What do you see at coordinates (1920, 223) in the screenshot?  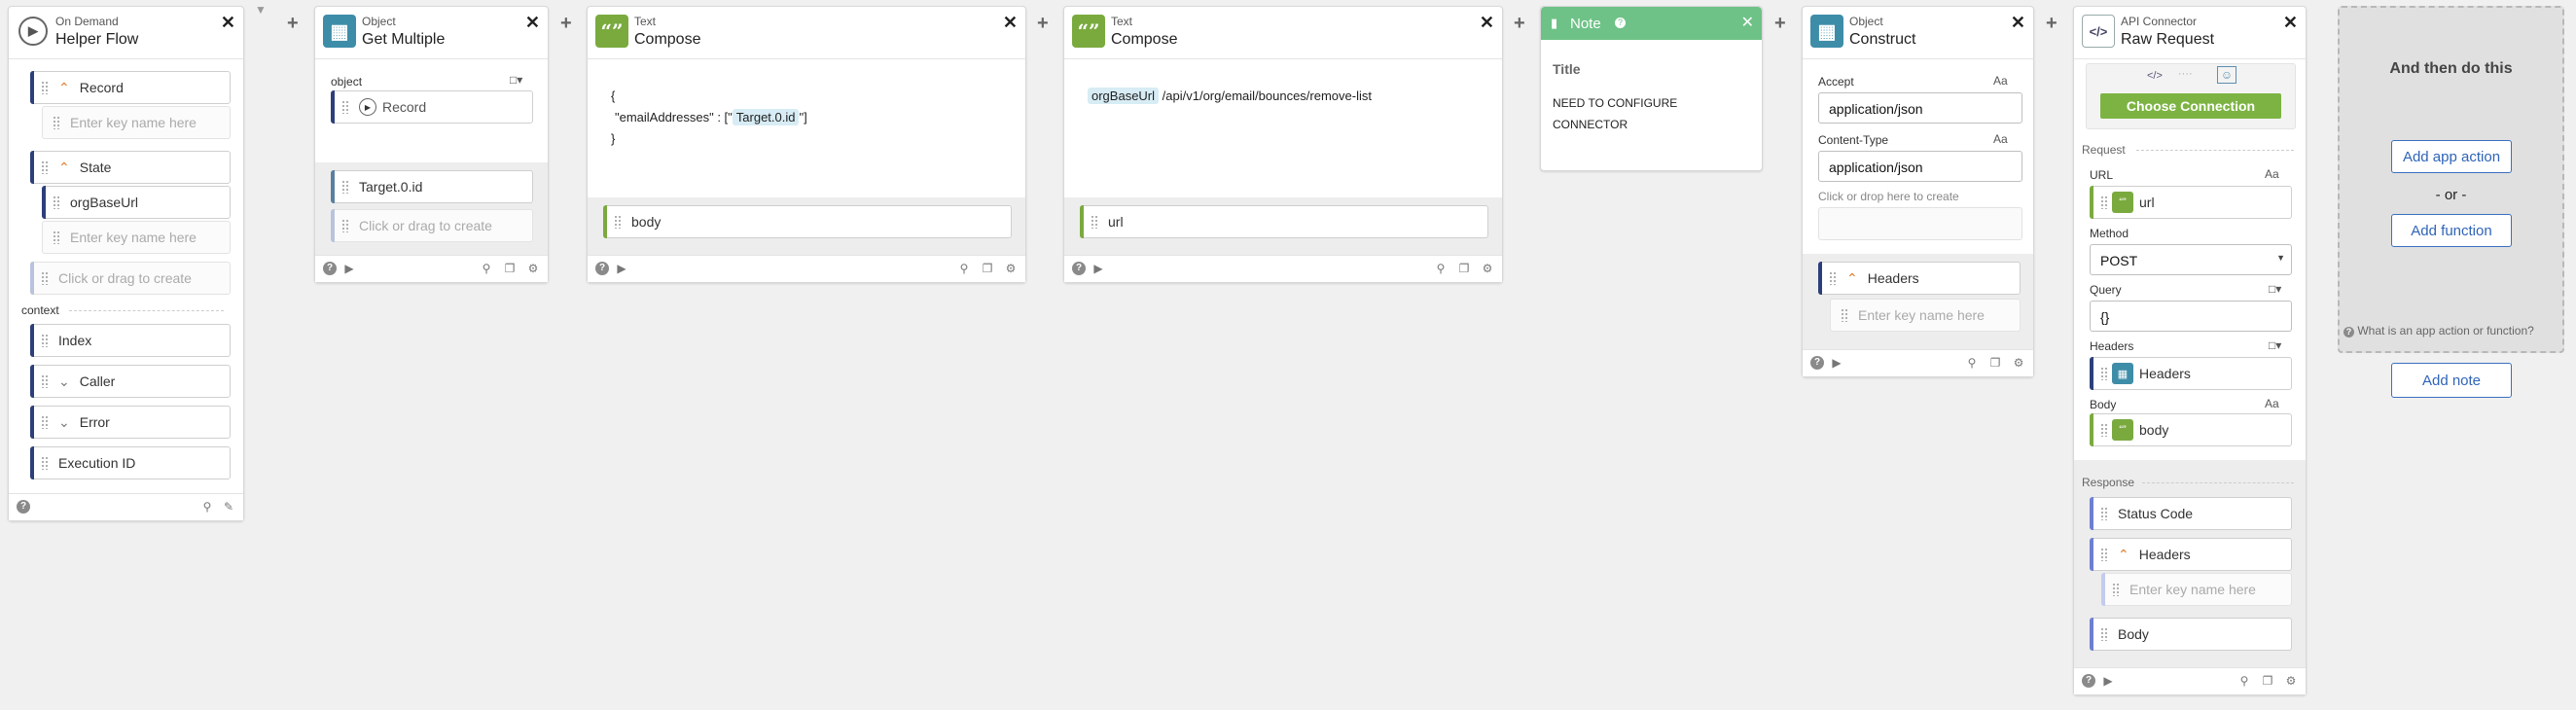 I see `drop-zone` at bounding box center [1920, 223].